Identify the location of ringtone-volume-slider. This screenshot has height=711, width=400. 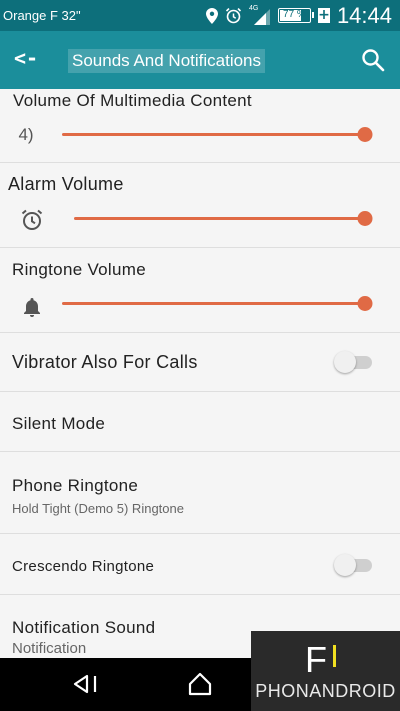
(217, 304).